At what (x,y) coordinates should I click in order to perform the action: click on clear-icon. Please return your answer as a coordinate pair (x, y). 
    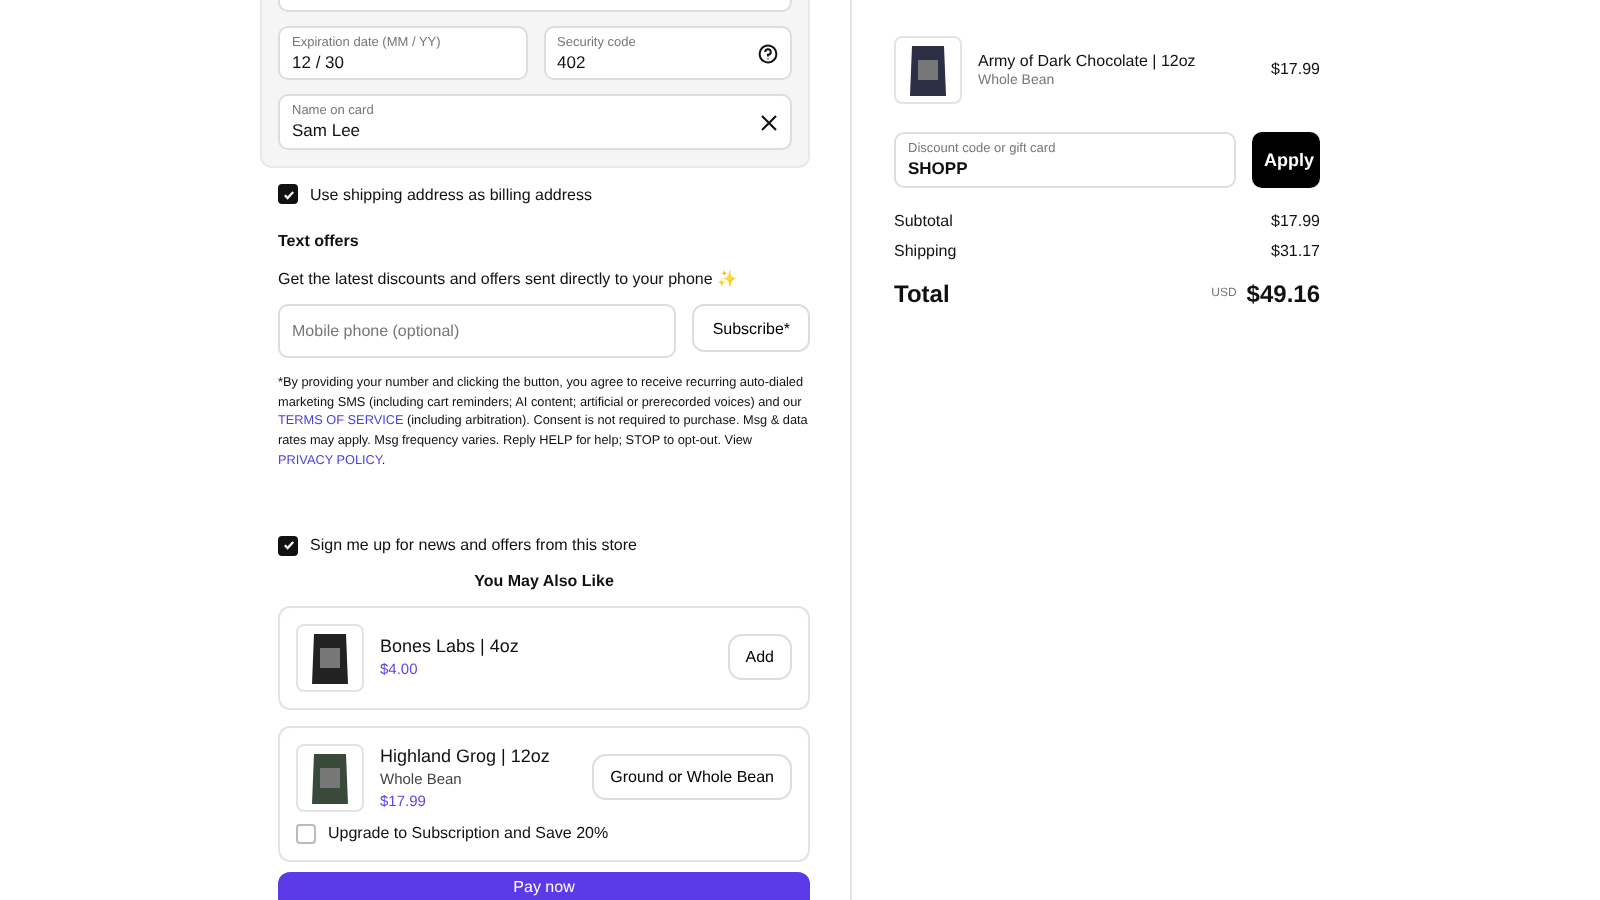
    Looking at the image, I should click on (769, 122).